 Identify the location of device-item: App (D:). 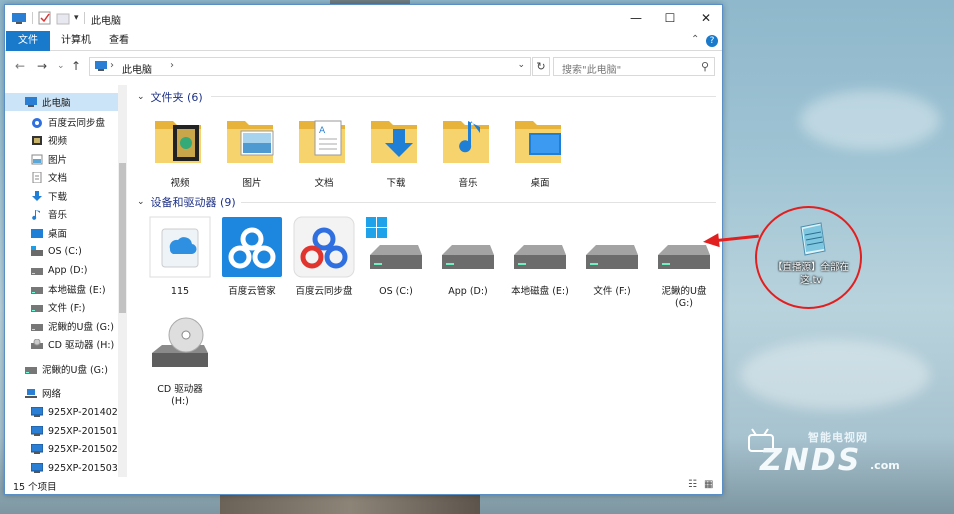
(468, 256).